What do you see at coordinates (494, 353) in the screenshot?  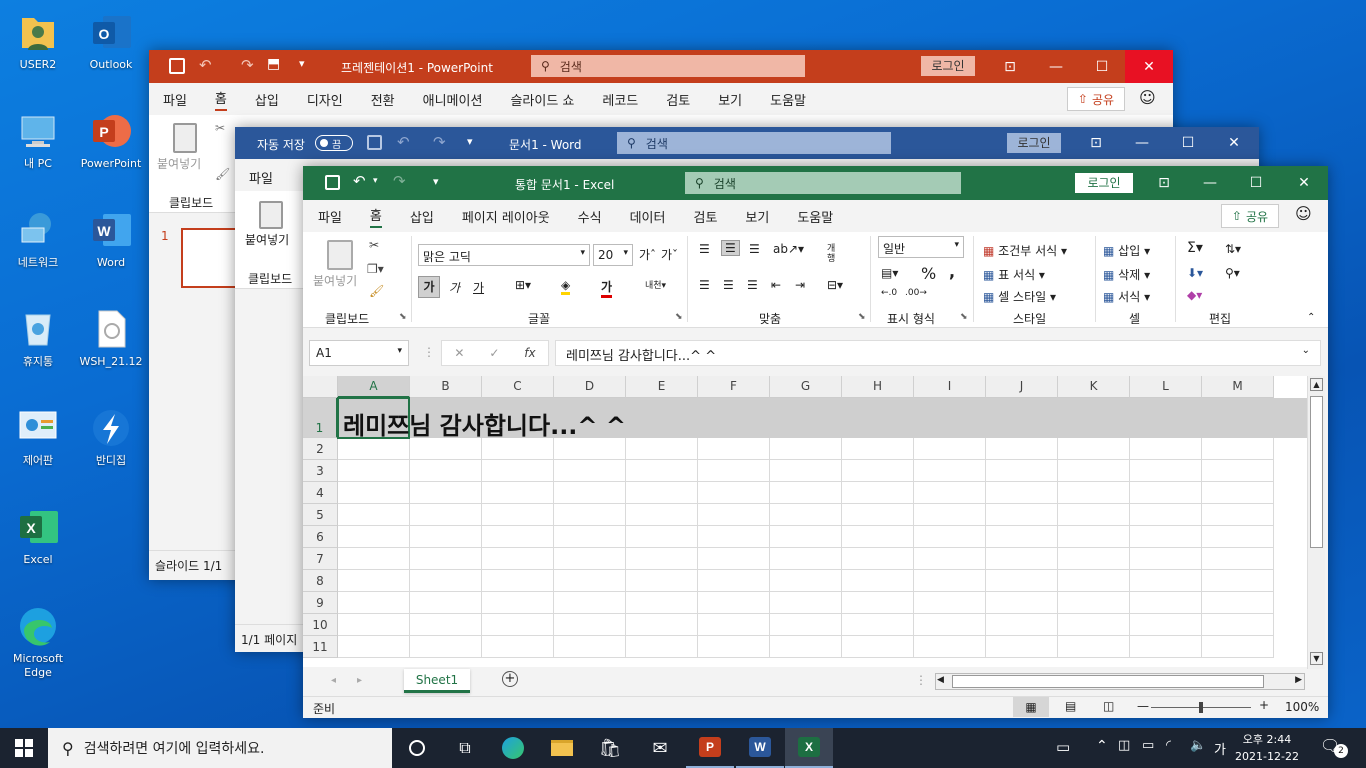 I see `enter-icon: ✓` at bounding box center [494, 353].